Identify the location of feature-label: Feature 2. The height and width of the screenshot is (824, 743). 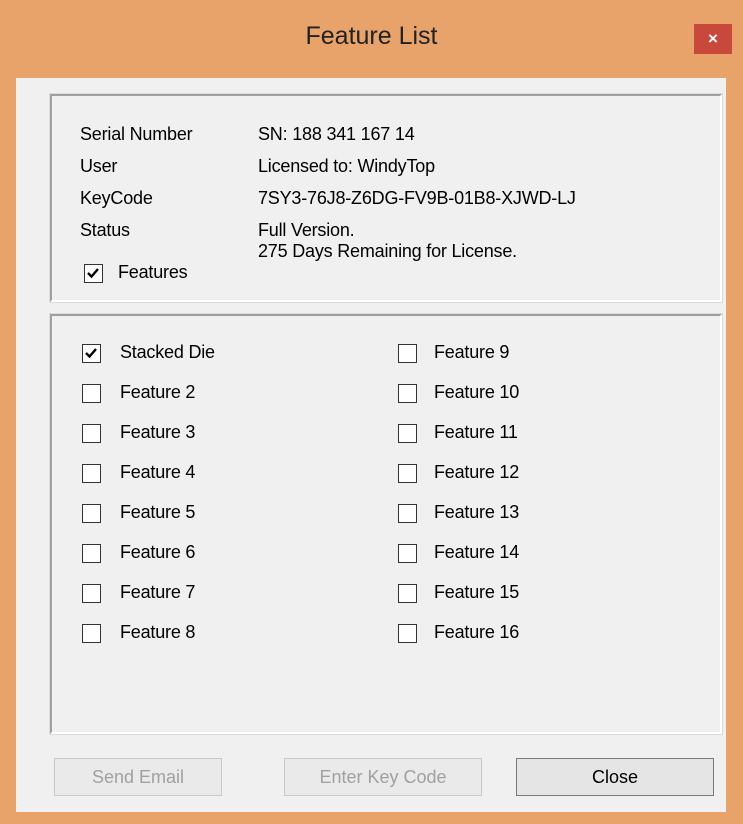
(158, 392).